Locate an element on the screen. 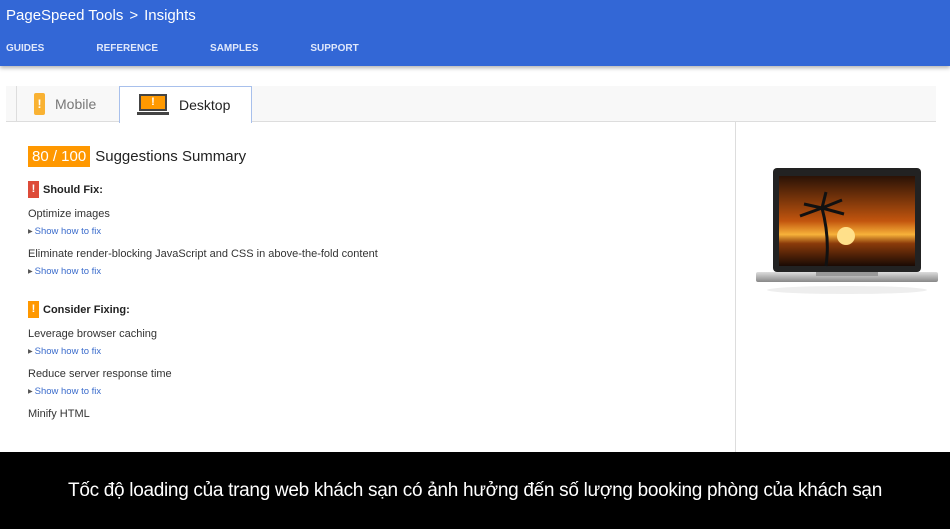 This screenshot has height=529, width=950. rule-title: Optimize images is located at coordinates (69, 214).